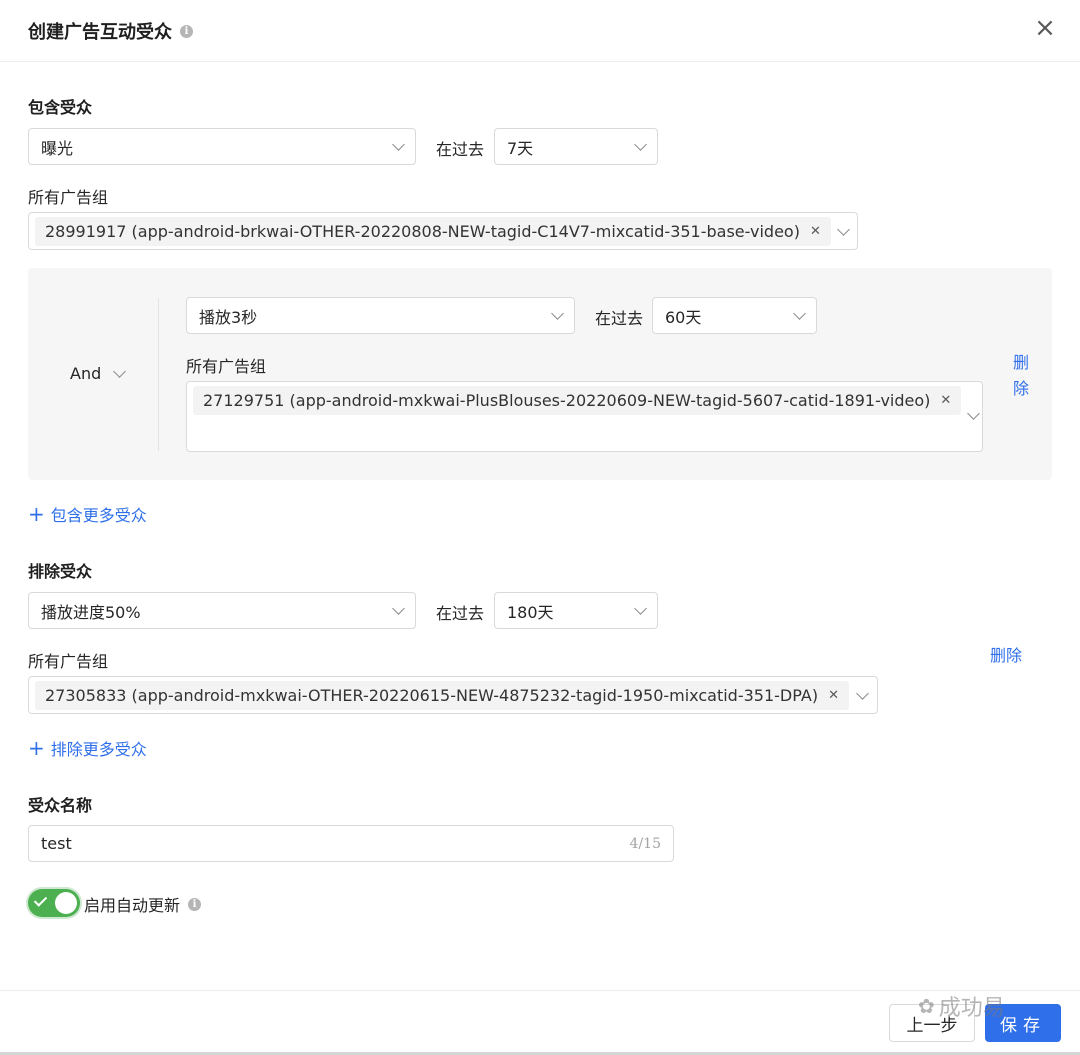 This screenshot has width=1080, height=1055. Describe the element at coordinates (351, 843) in the screenshot. I see `audience-name-input: test 4/15` at that location.